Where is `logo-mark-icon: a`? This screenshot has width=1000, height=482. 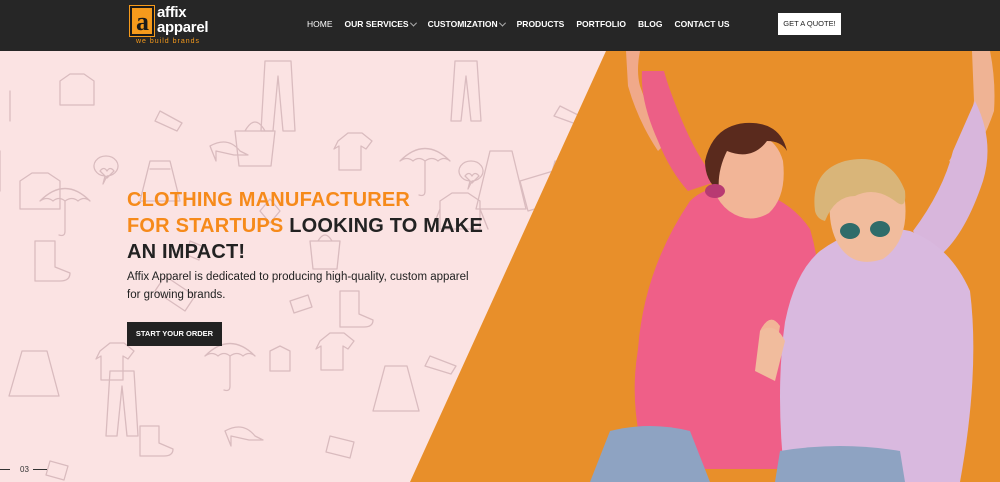 logo-mark-icon: a is located at coordinates (142, 21).